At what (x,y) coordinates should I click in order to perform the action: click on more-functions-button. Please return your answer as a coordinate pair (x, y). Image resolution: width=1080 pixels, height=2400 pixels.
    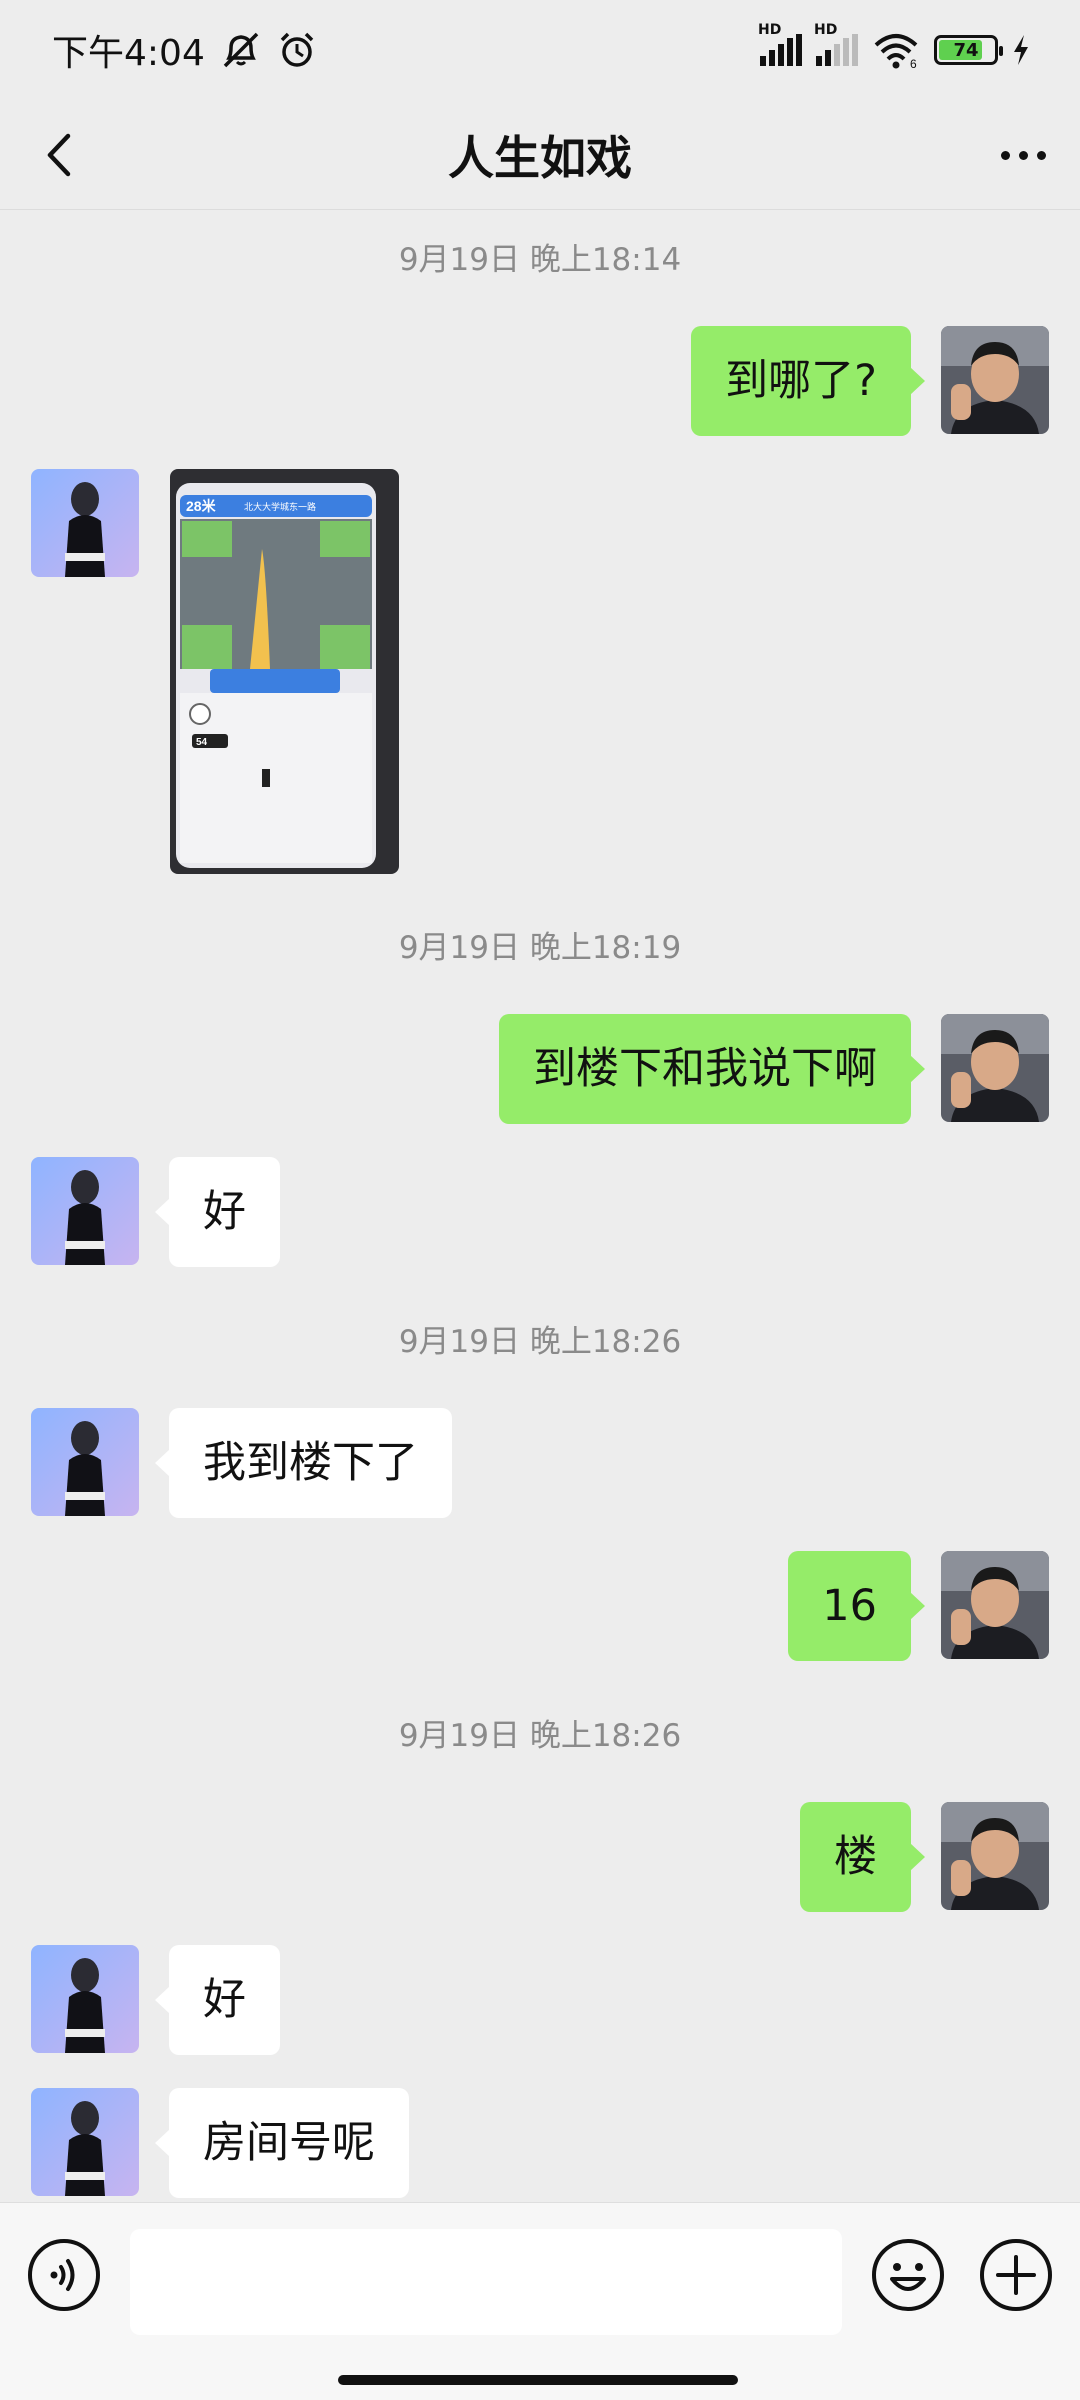
    Looking at the image, I should click on (1016, 2275).